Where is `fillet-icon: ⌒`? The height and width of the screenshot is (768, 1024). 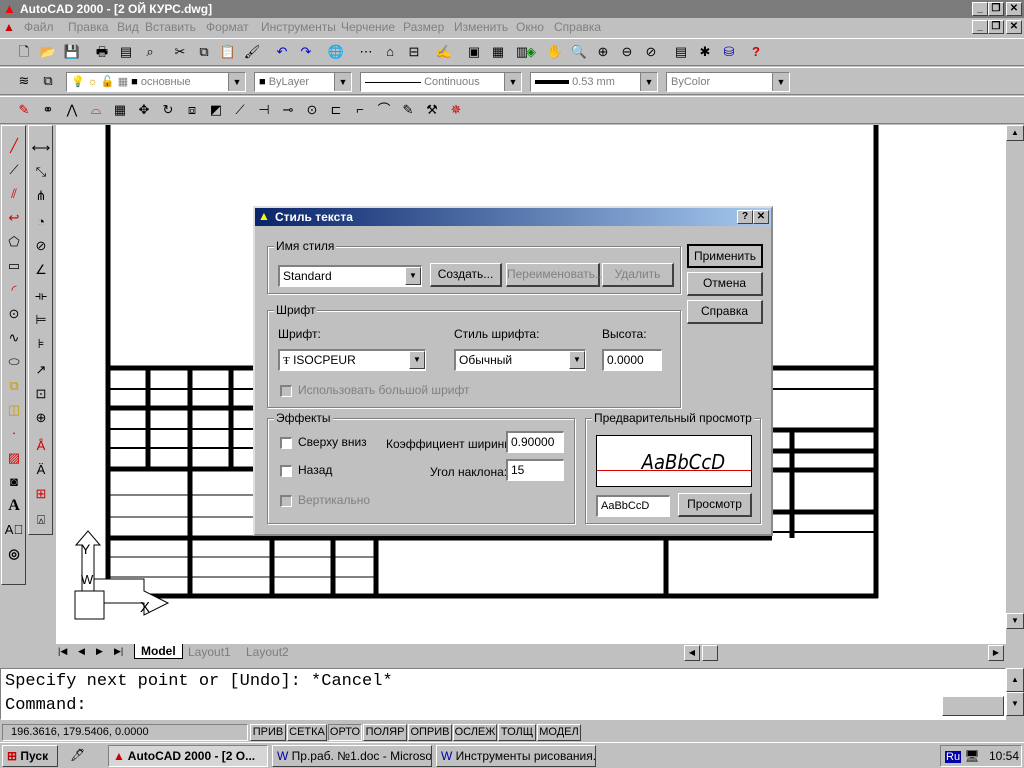
fillet-icon: ⌒ is located at coordinates (384, 110).